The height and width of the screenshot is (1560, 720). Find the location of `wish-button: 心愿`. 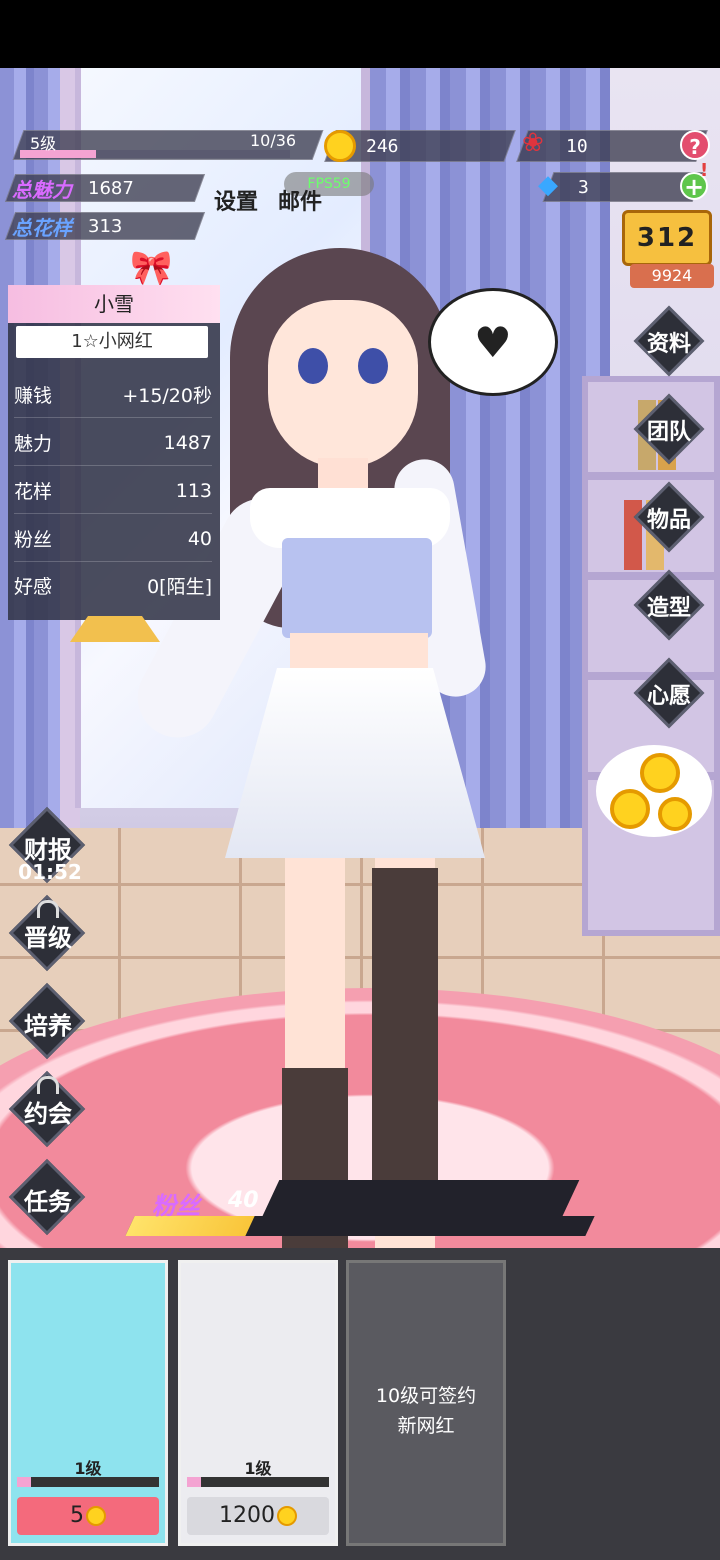

wish-button: 心愿 is located at coordinates (669, 693).